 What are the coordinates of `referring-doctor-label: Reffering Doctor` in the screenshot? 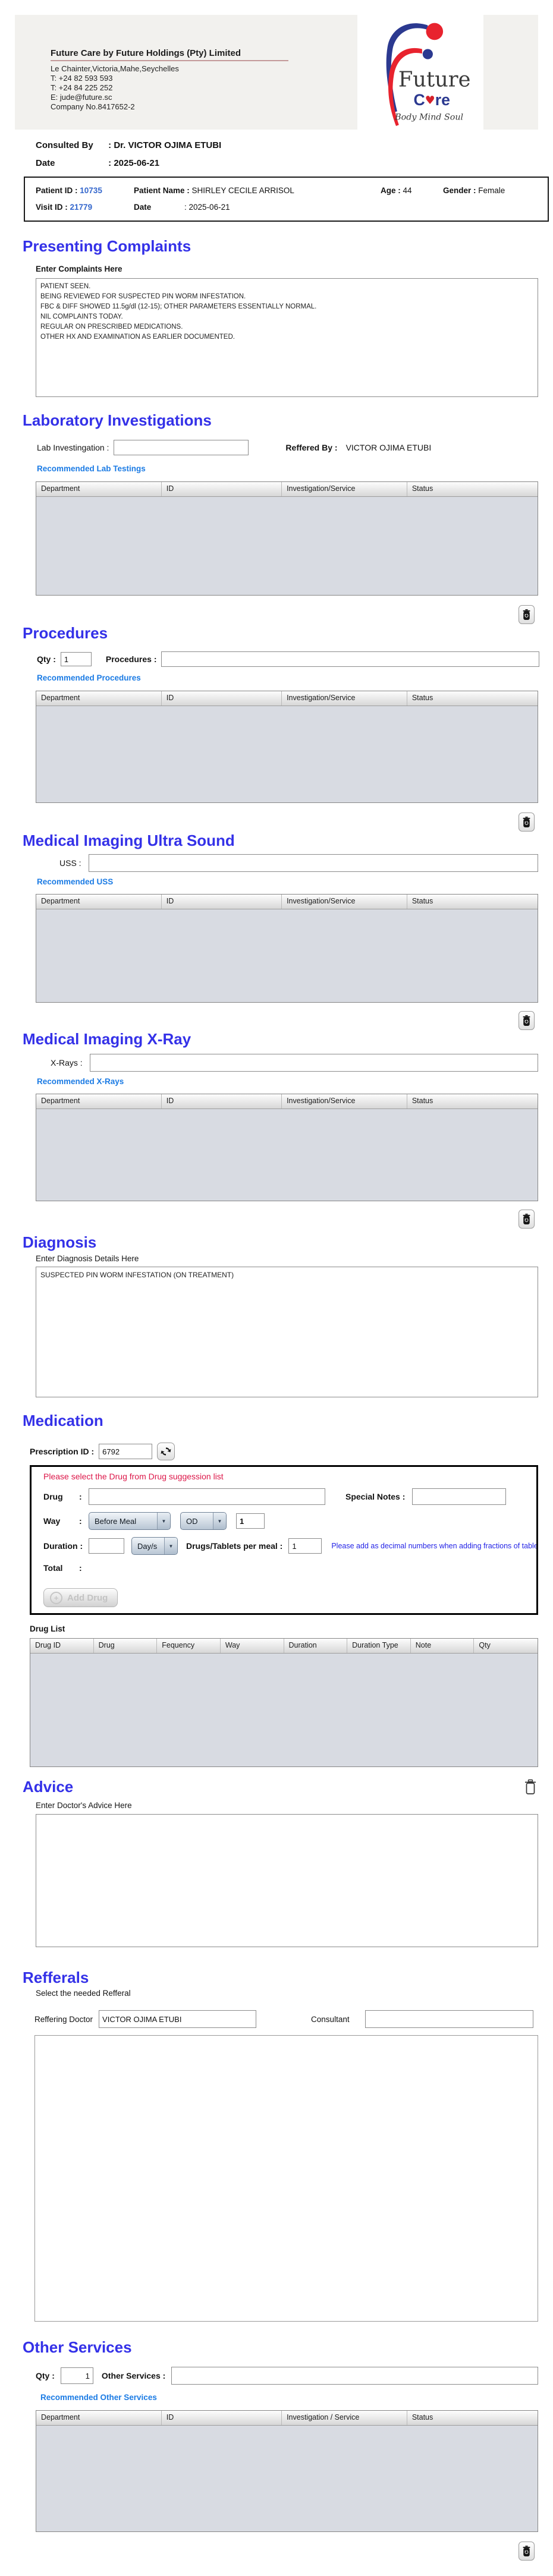 It's located at (63, 2019).